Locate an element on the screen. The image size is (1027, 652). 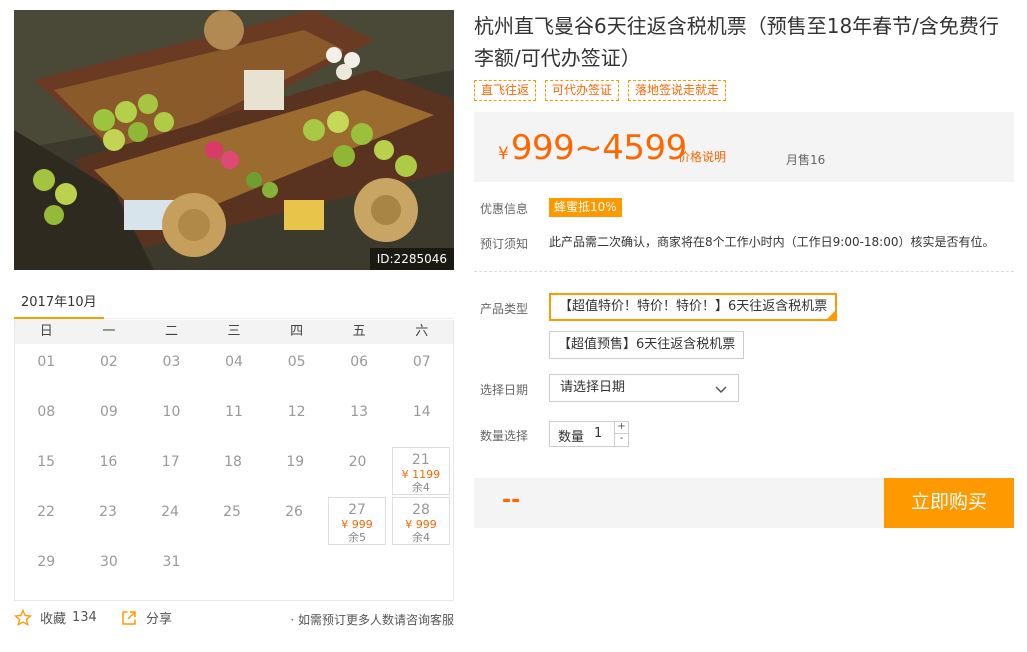
calendar-day-number: 30 is located at coordinates (108, 562).